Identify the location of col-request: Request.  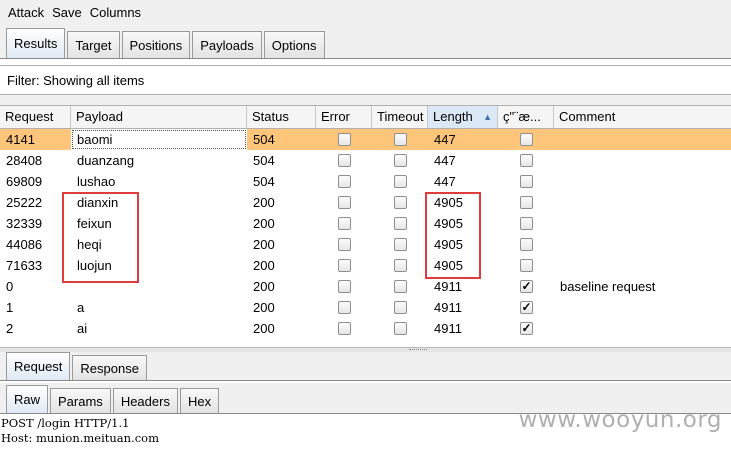
(35, 117).